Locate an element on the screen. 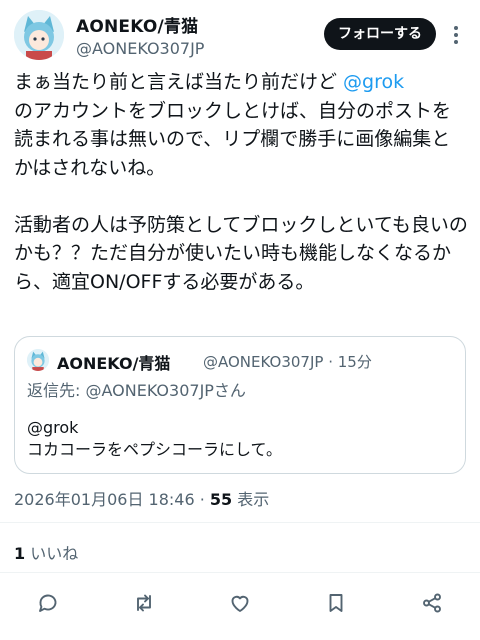  author-display-name: AONEKO/青猫 is located at coordinates (140, 24).